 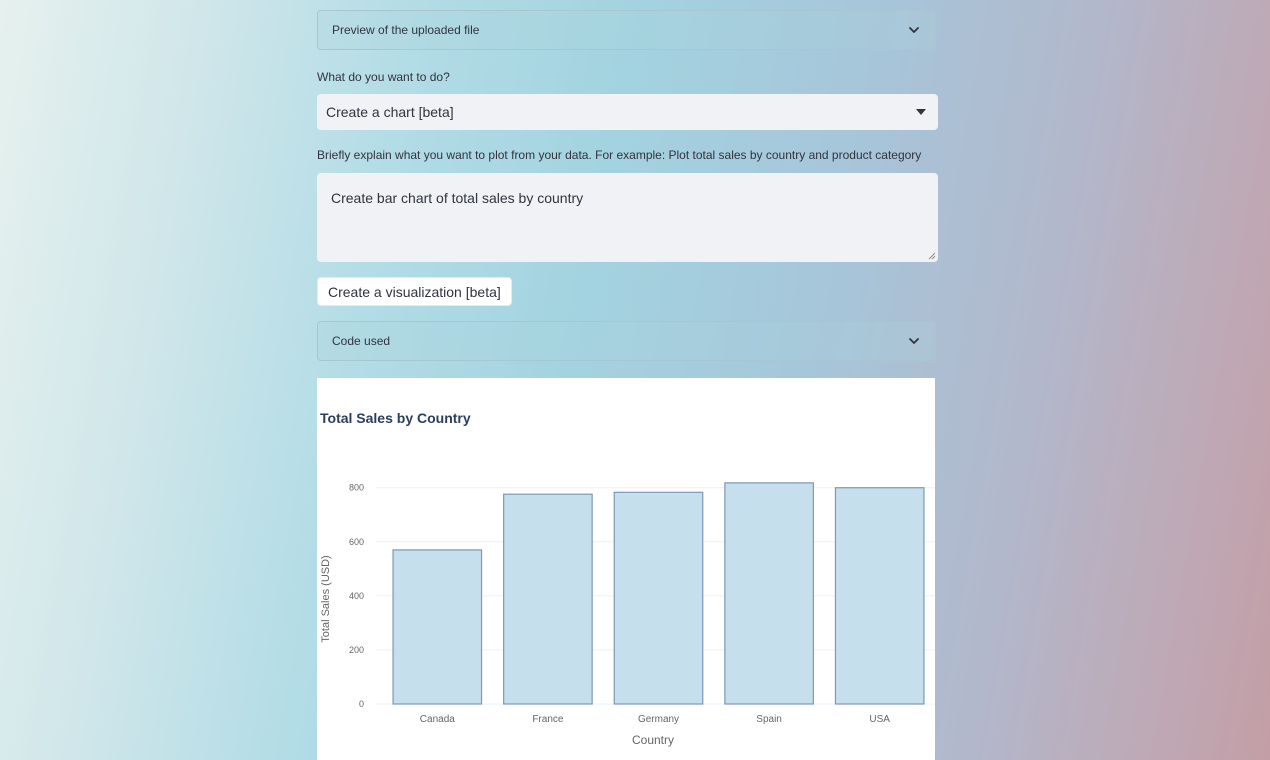 I want to click on code-expander: Code used, so click(x=626, y=341).